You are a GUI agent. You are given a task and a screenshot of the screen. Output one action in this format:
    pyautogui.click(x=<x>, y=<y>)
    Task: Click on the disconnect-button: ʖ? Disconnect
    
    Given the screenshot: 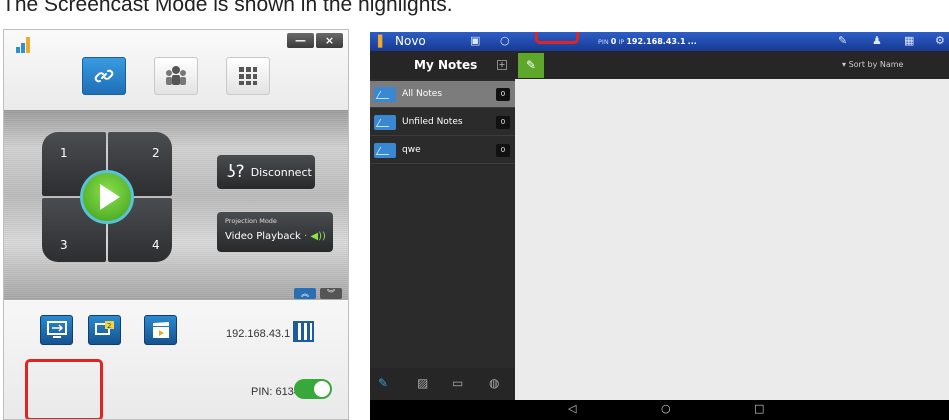 What is the action you would take?
    pyautogui.click(x=266, y=172)
    